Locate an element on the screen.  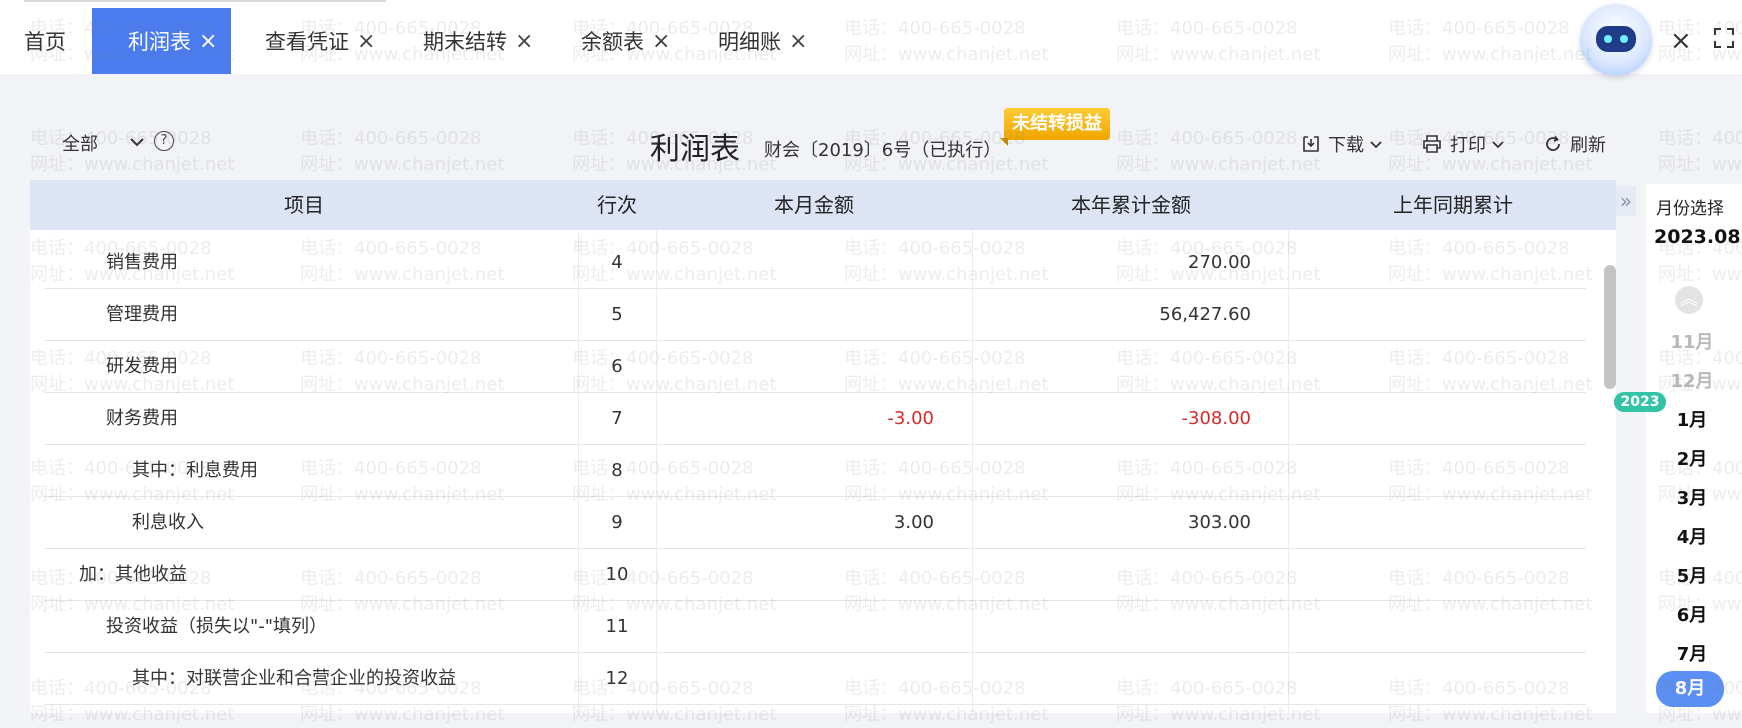
table-row: 销售费用 4 270.00 is located at coordinates (823, 263).